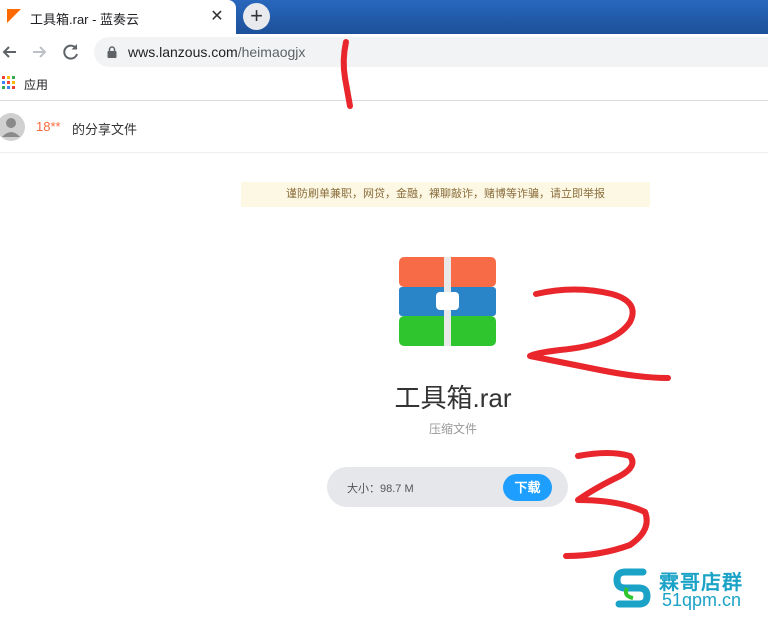 This screenshot has height=627, width=768. I want to click on url-host: wws.lanzous.com, so click(183, 52).